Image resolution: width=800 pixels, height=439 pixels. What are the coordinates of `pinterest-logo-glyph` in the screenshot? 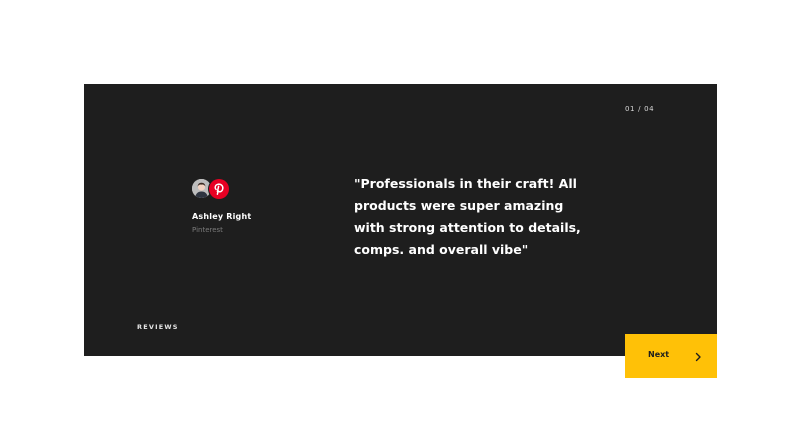 It's located at (219, 189).